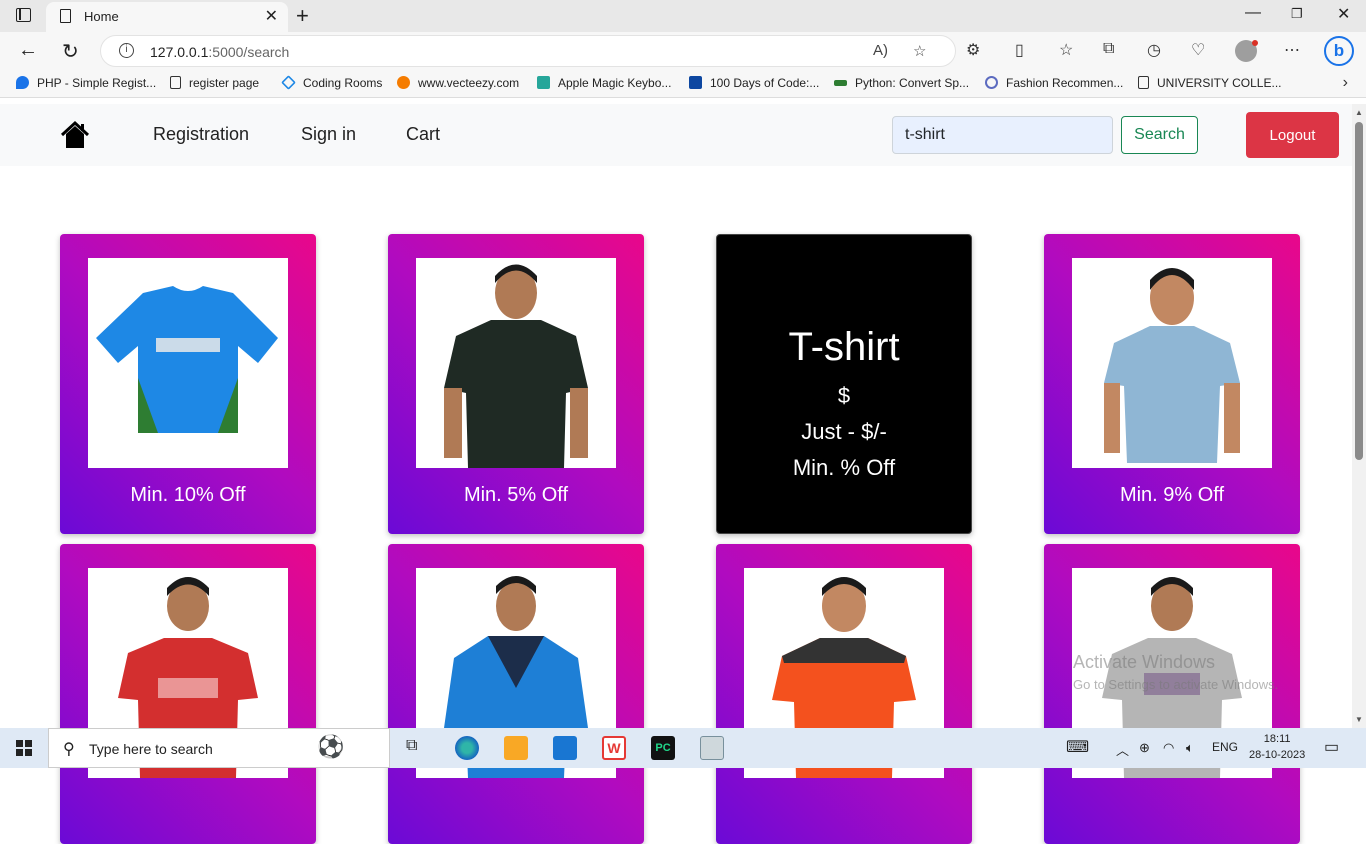  What do you see at coordinates (167, 17) in the screenshot?
I see `browser-tab: Home ✕` at bounding box center [167, 17].